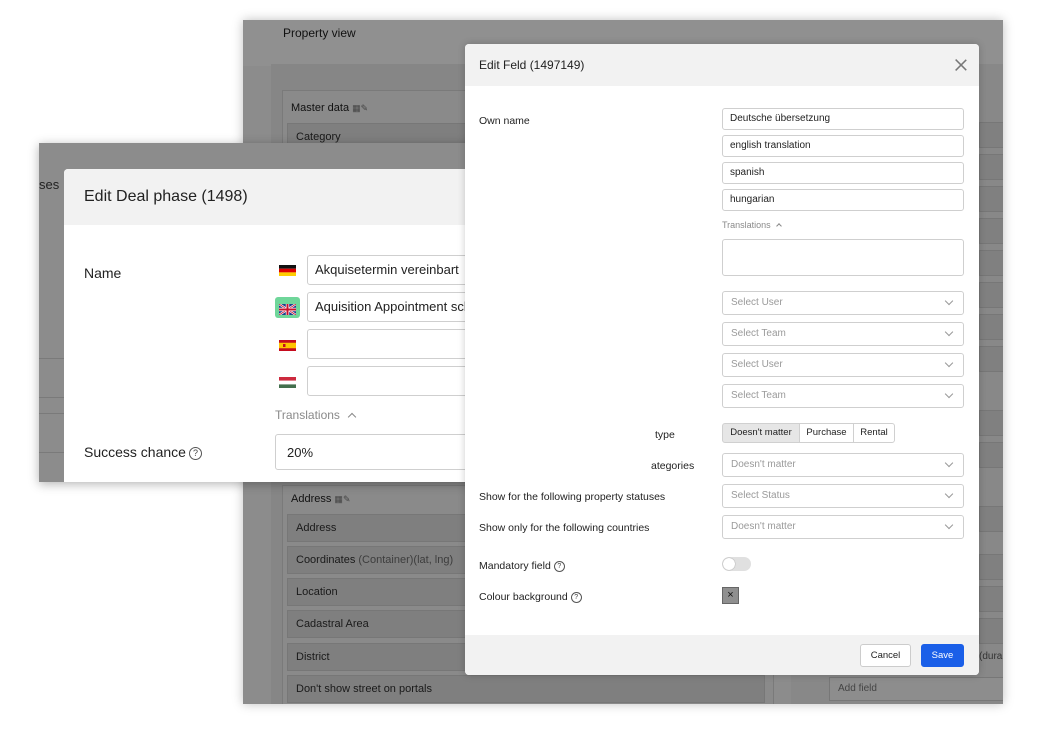 Image resolution: width=1040 pixels, height=741 pixels. What do you see at coordinates (515, 566) in the screenshot?
I see `mandatory-field-label: Mandatory field` at bounding box center [515, 566].